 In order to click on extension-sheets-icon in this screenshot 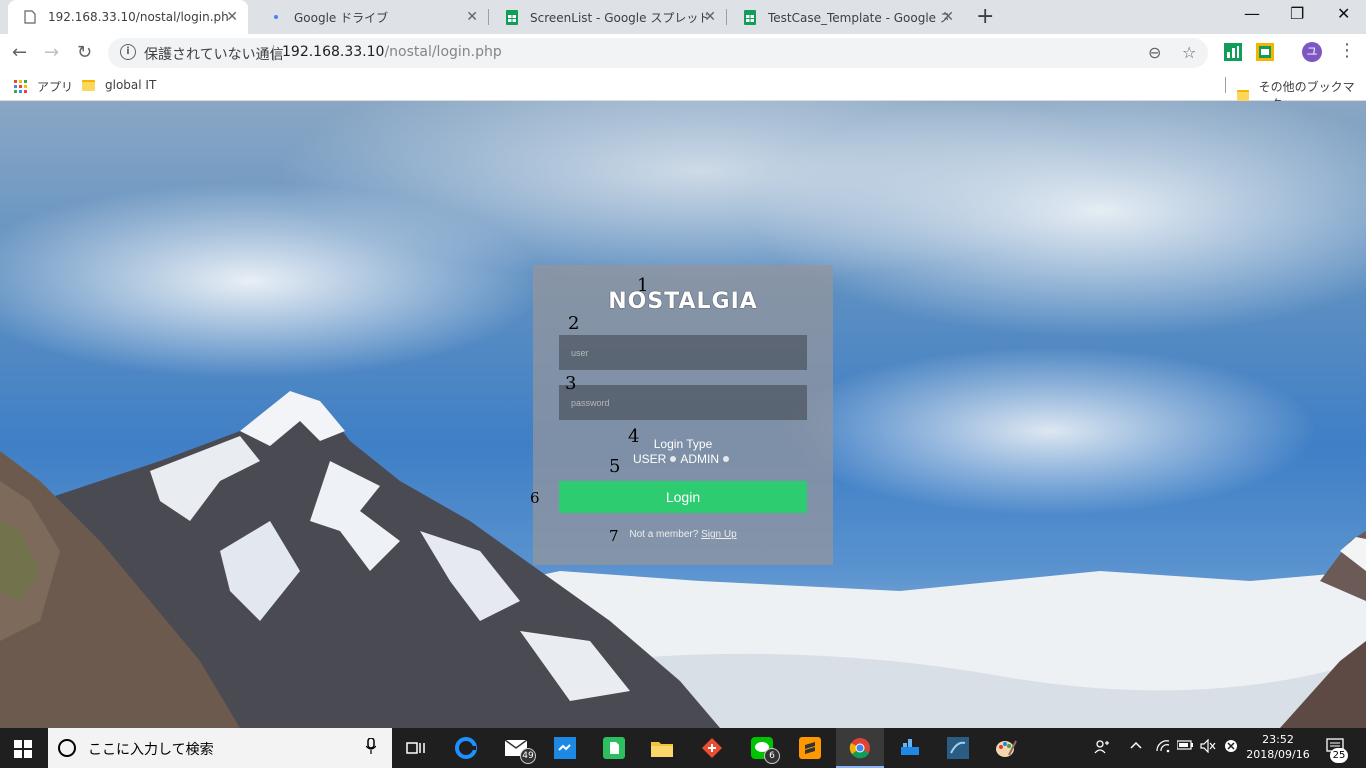, I will do `click(1265, 52)`.